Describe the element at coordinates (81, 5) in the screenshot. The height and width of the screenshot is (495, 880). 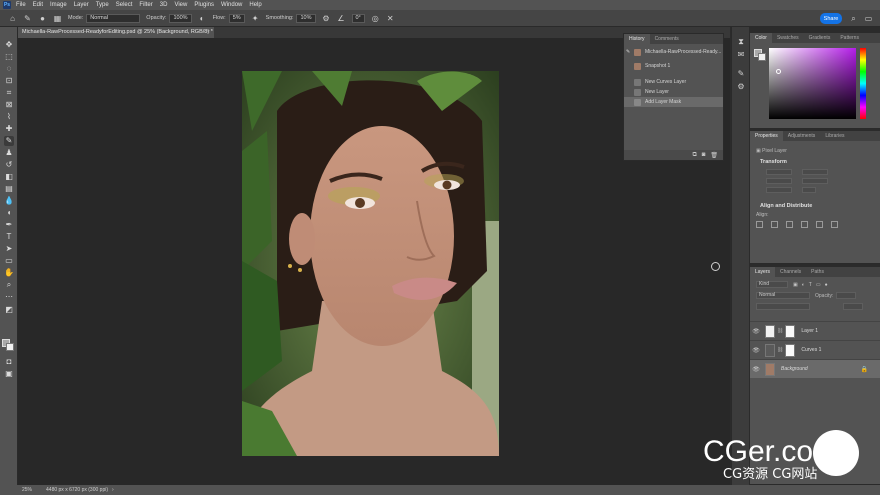
I see `menu-layer: Layer` at that location.